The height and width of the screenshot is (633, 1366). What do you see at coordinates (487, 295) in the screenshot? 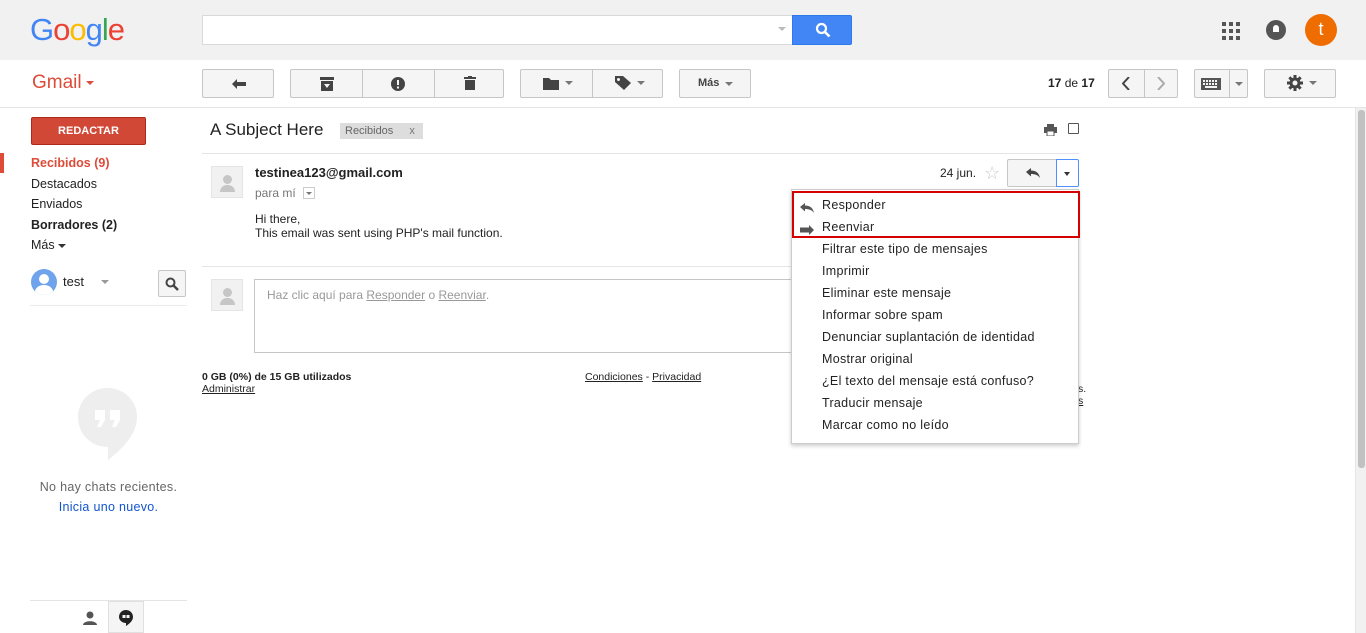
I see `reply-hint-suffix: .` at bounding box center [487, 295].